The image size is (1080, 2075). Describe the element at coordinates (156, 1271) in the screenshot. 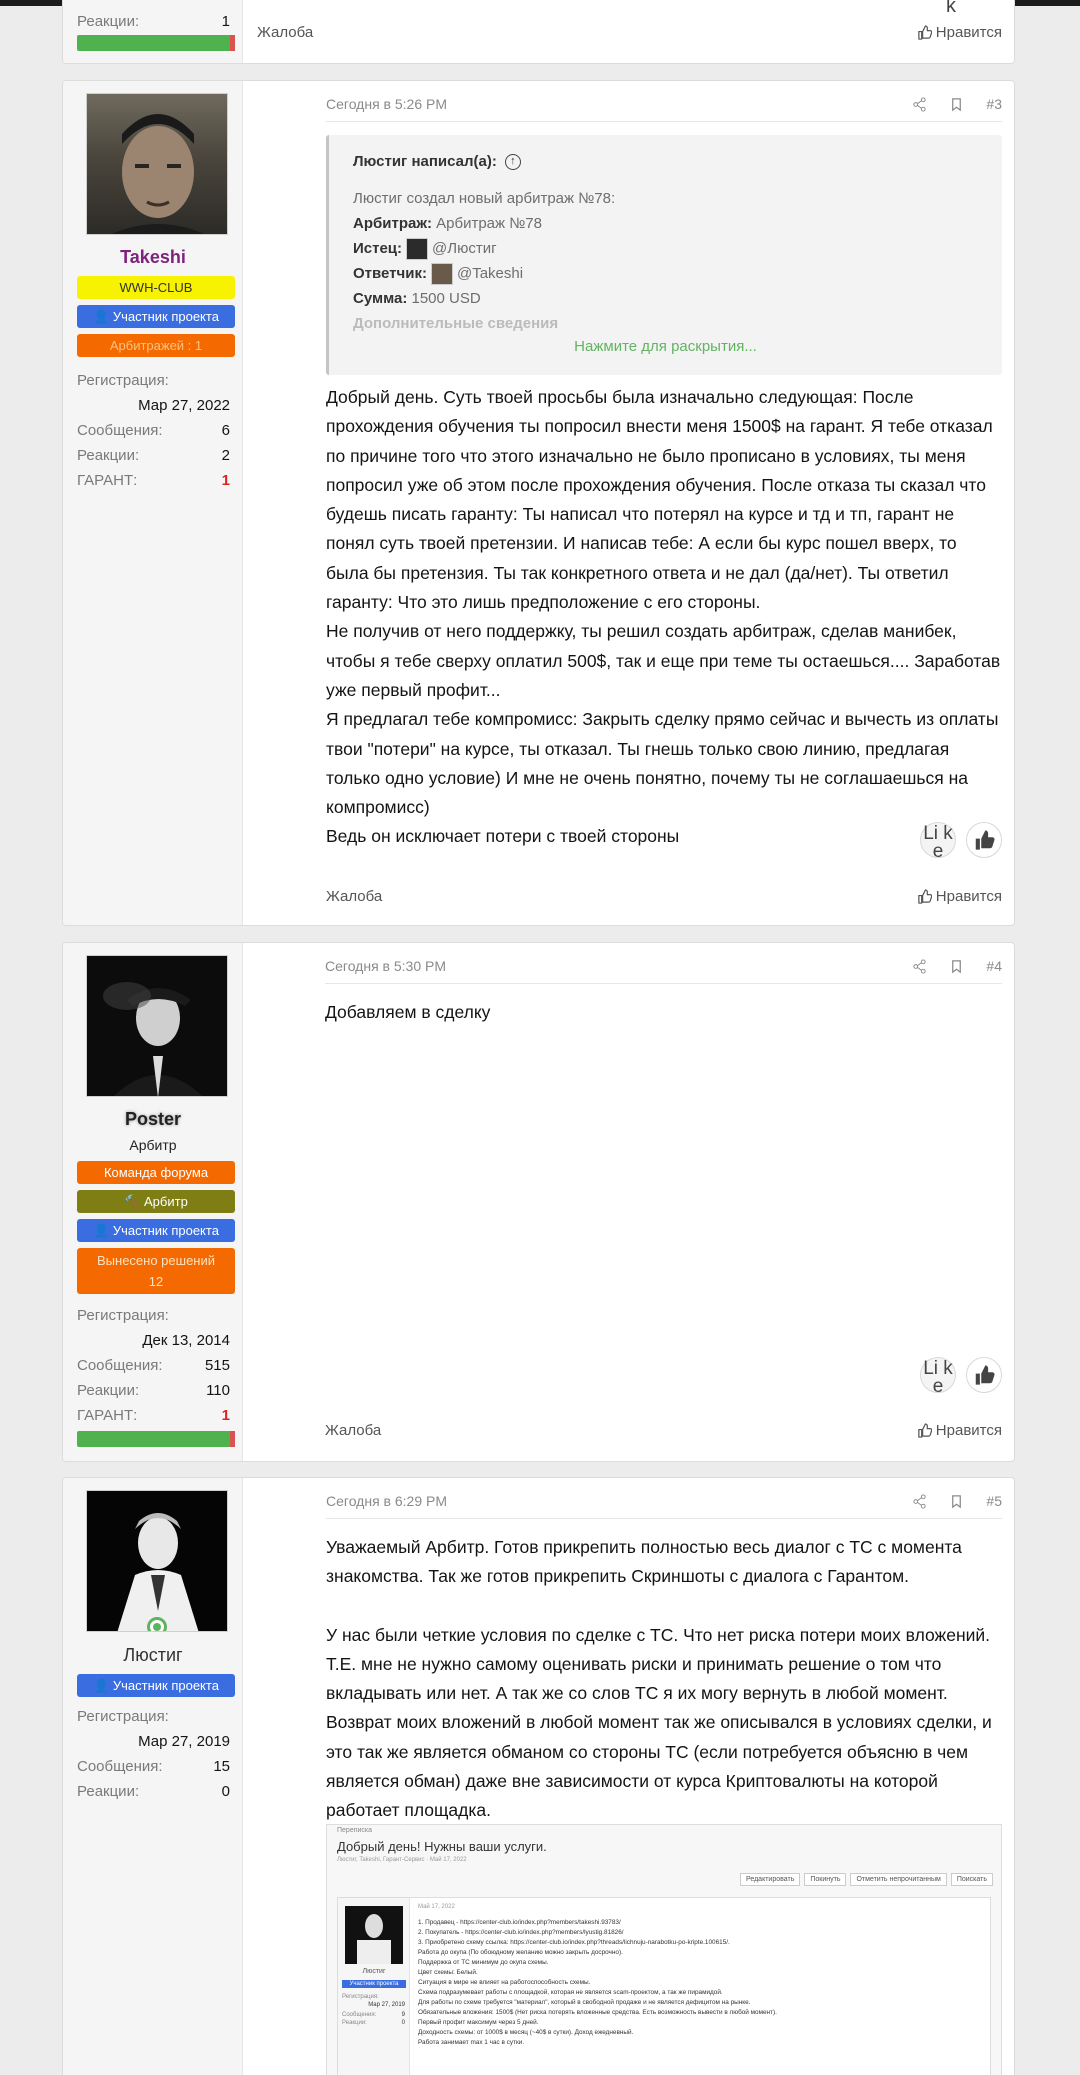

I see `banner-decisions: Вынесено решений 12` at that location.